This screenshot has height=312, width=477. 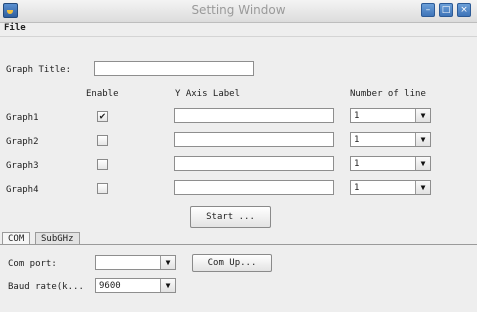 What do you see at coordinates (208, 94) in the screenshot?
I see `y-axis-label-header: Y Axis Label` at bounding box center [208, 94].